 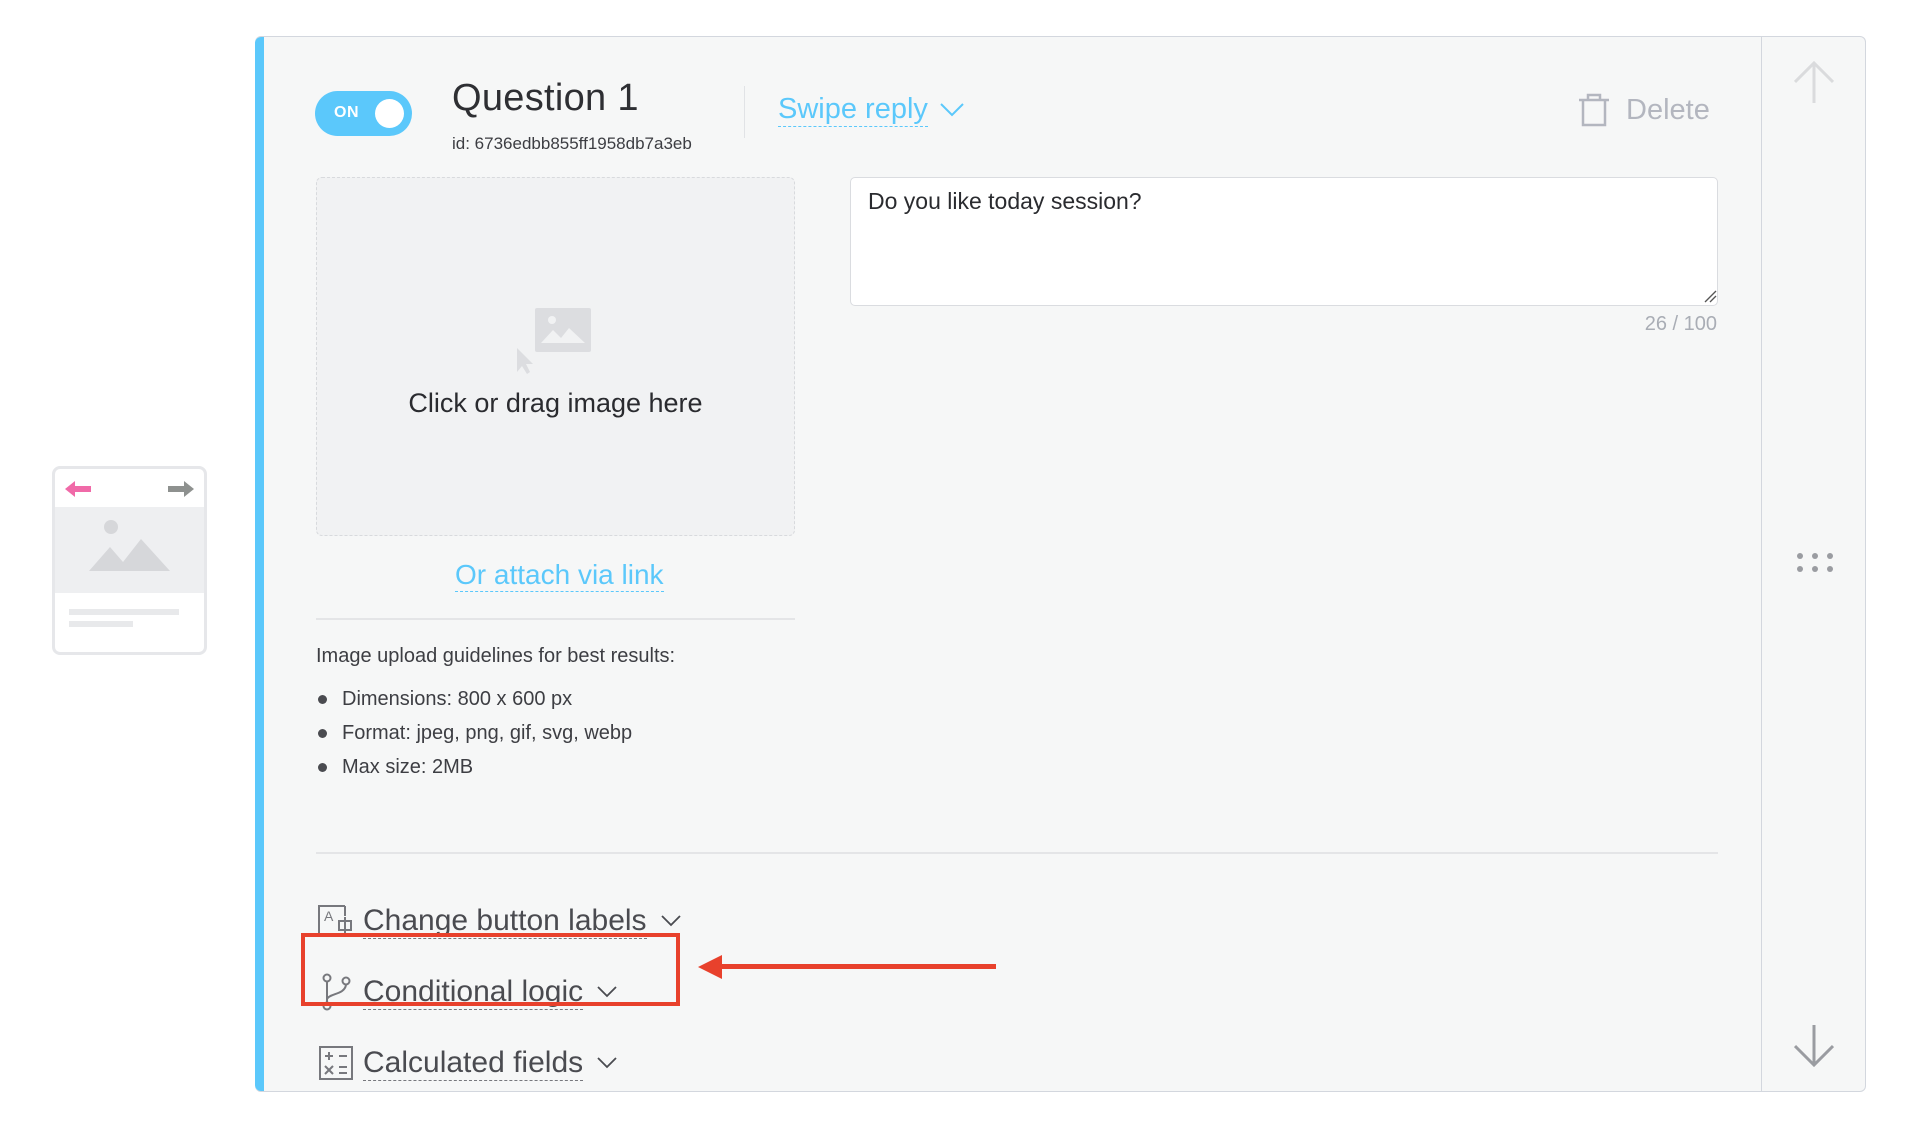 I want to click on option-label: Calculated fields, so click(x=473, y=1063).